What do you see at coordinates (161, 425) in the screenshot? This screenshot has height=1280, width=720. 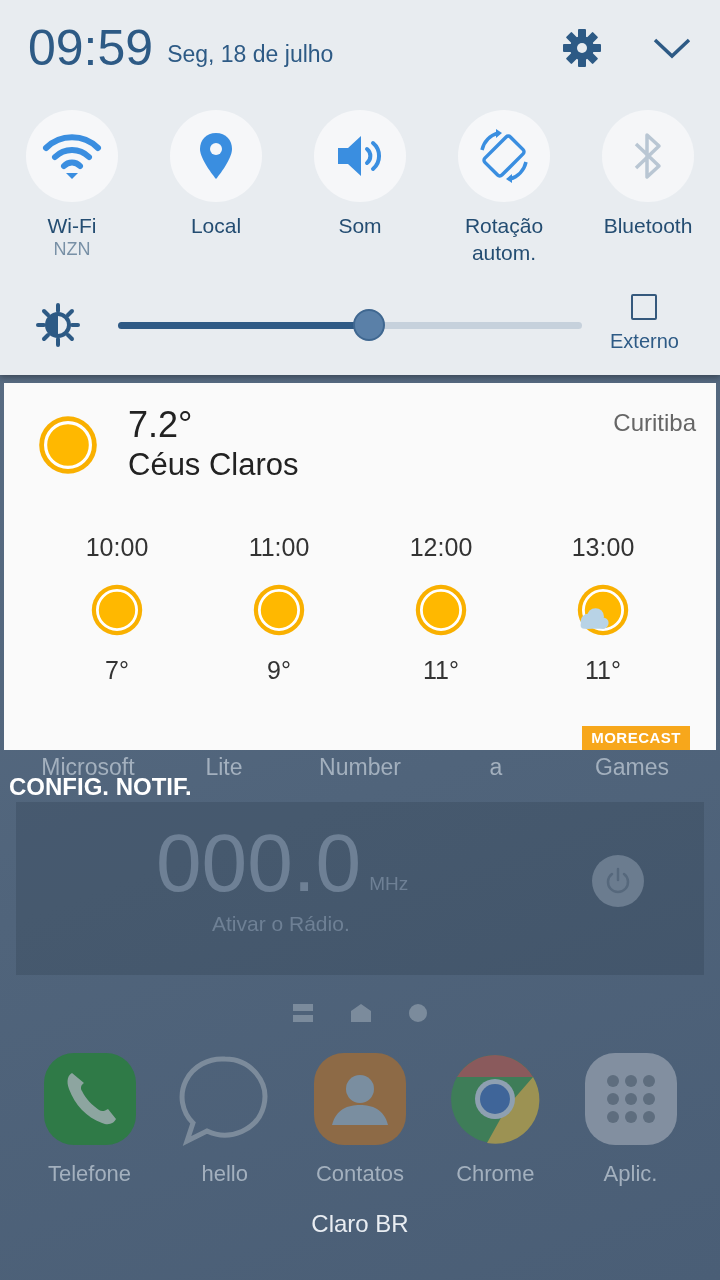 I see `temperature-text: 7.2°` at bounding box center [161, 425].